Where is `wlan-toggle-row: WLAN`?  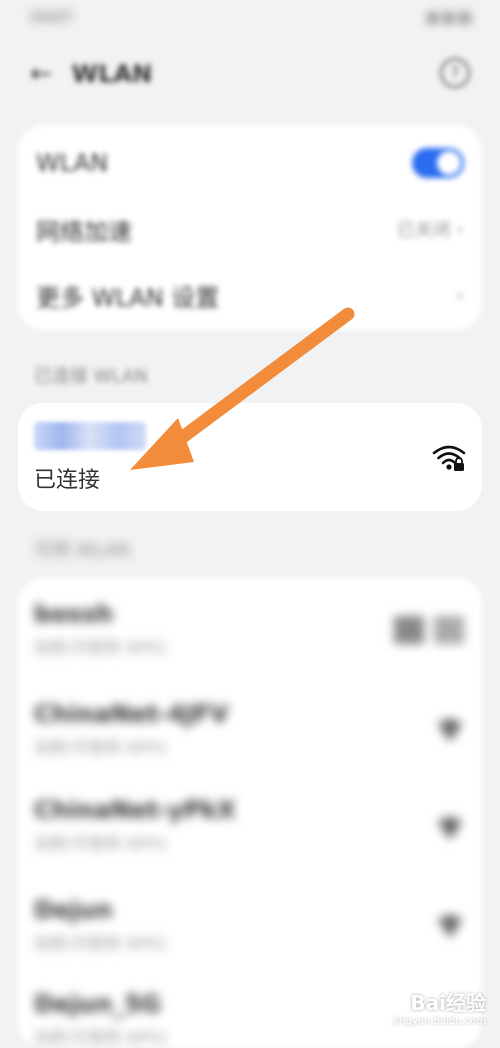
wlan-toggle-row: WLAN is located at coordinates (250, 163).